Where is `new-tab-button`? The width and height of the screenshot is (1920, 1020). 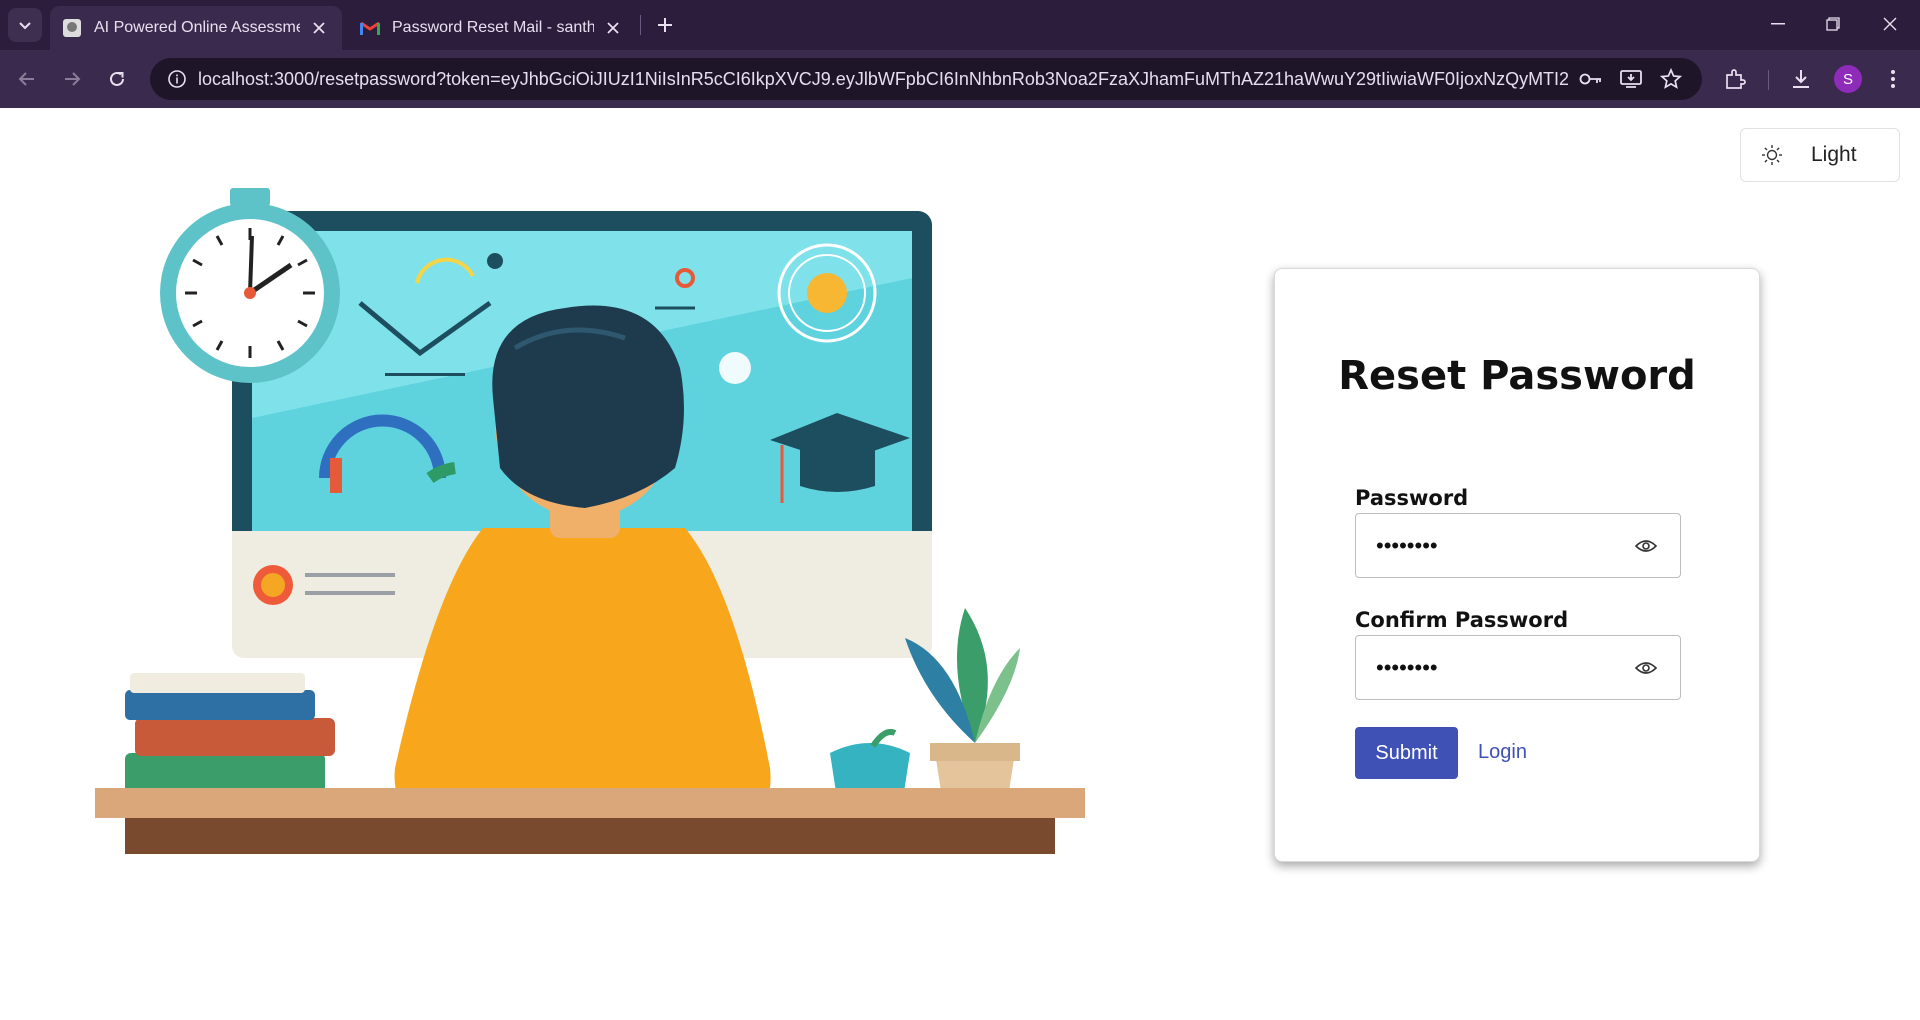
new-tab-button is located at coordinates (665, 25).